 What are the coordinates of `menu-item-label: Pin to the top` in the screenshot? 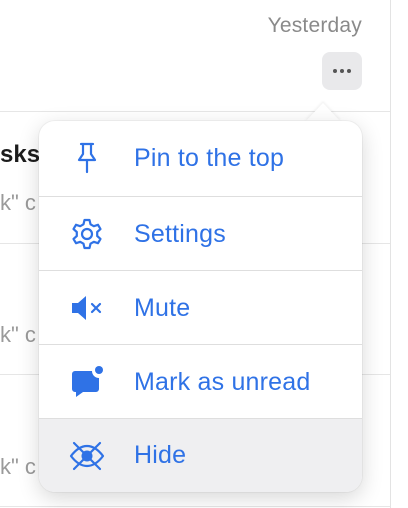 It's located at (209, 157).